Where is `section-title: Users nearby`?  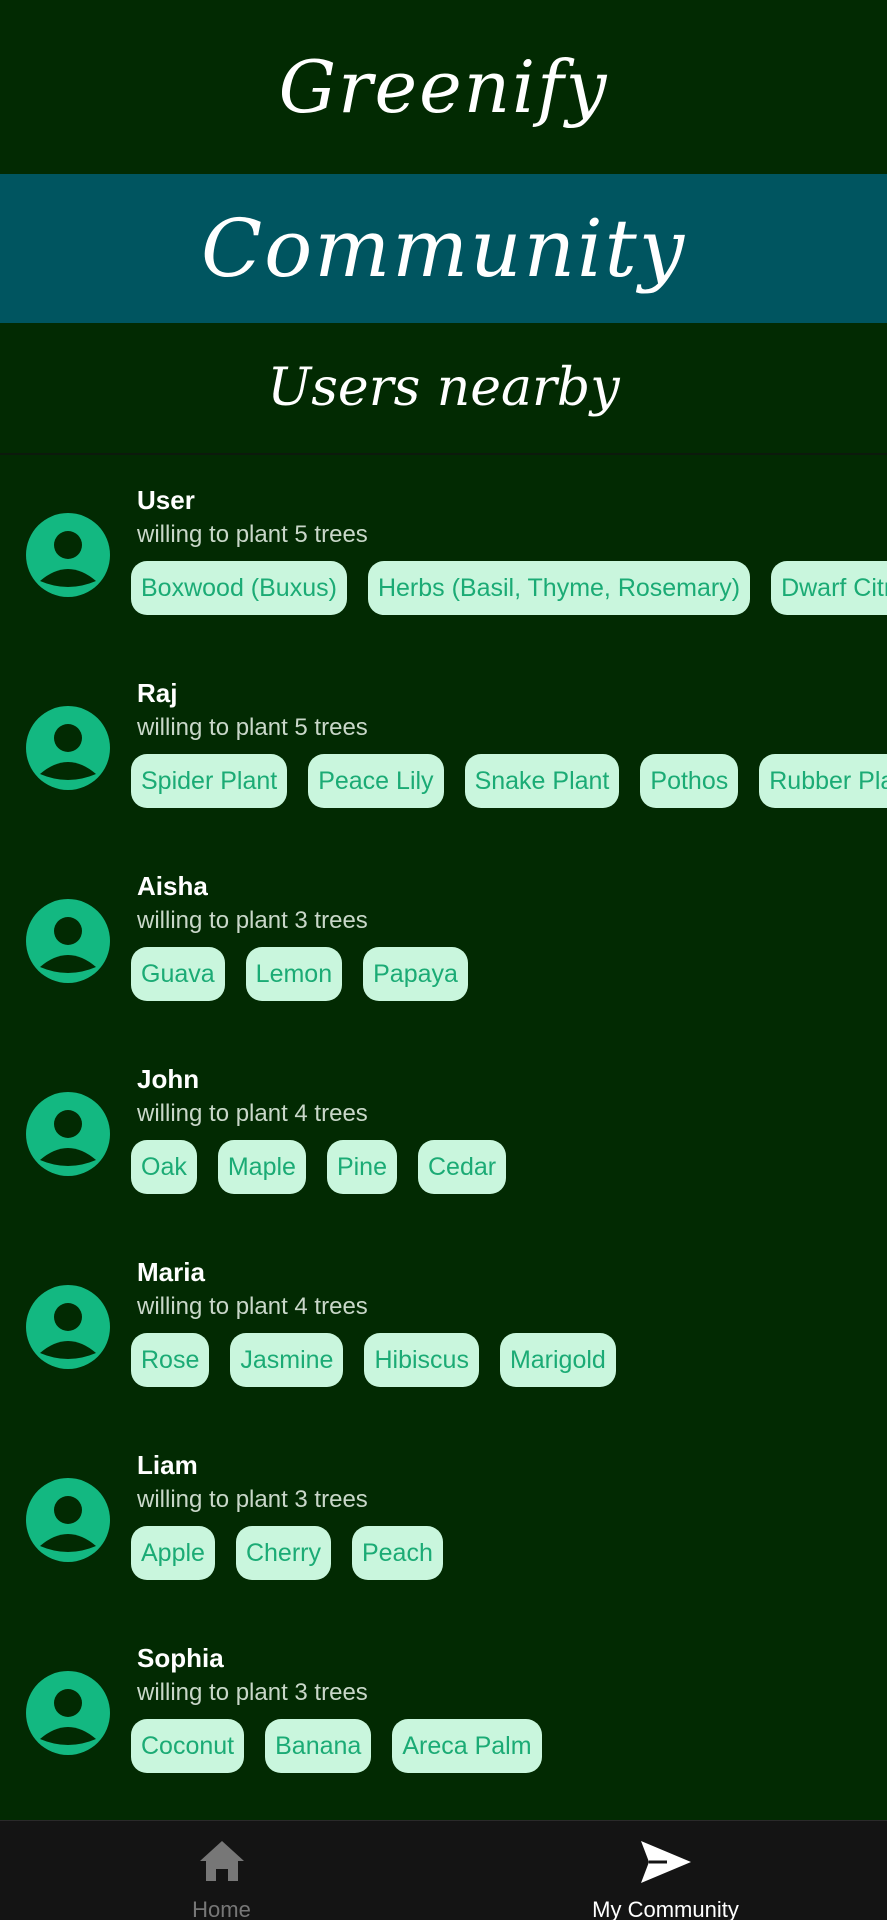
section-title: Users nearby is located at coordinates (443, 389).